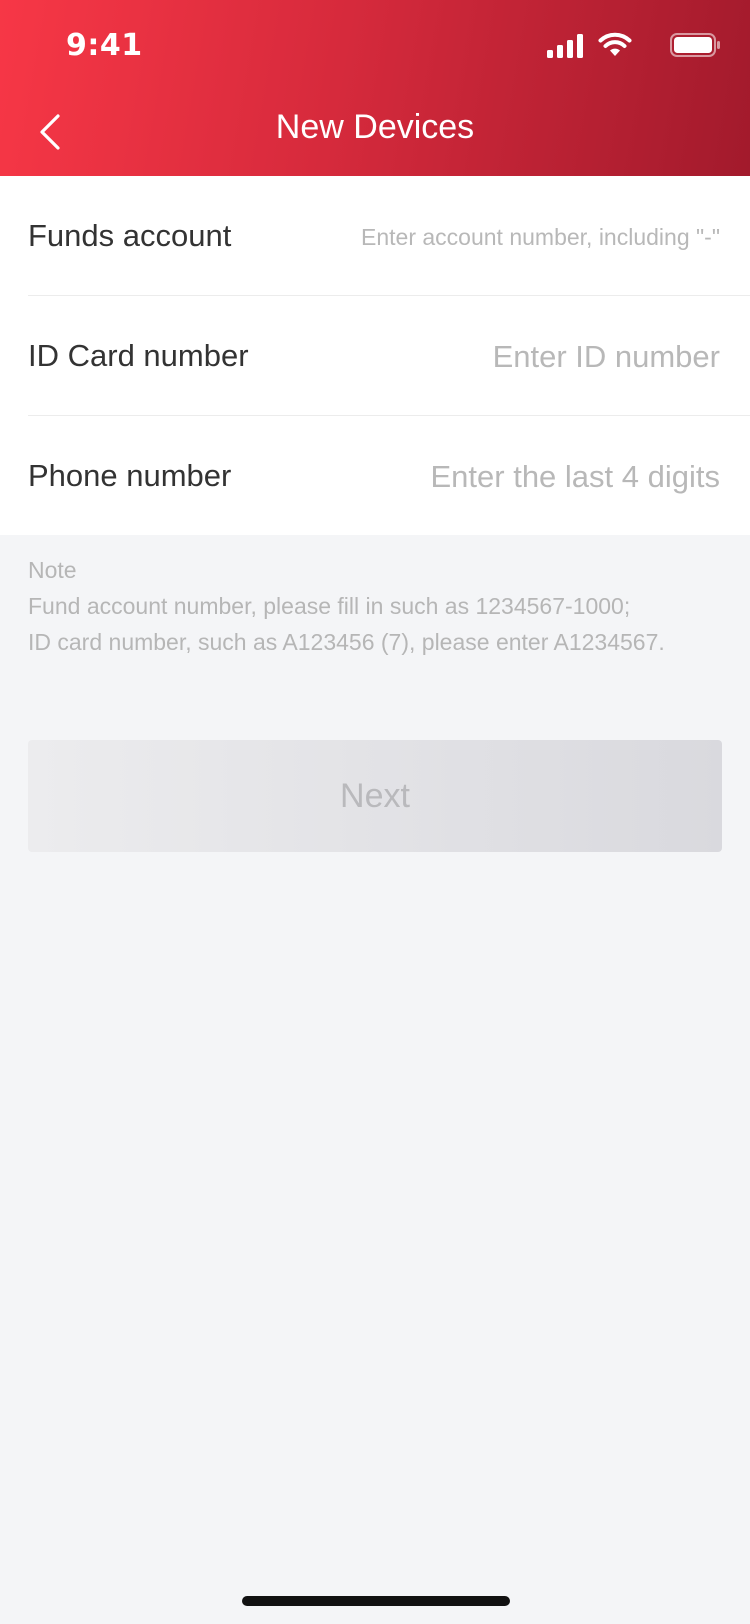 The height and width of the screenshot is (1624, 750). What do you see at coordinates (500, 477) in the screenshot?
I see `phone-number-input` at bounding box center [500, 477].